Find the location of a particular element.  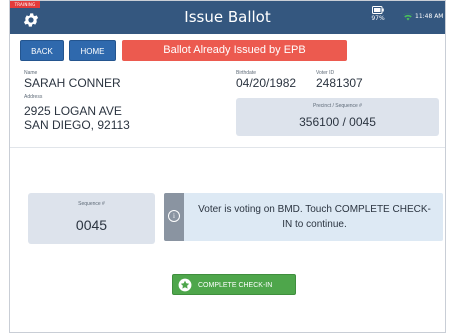

sequence-panel: Sequence # 0045 is located at coordinates (91, 218).